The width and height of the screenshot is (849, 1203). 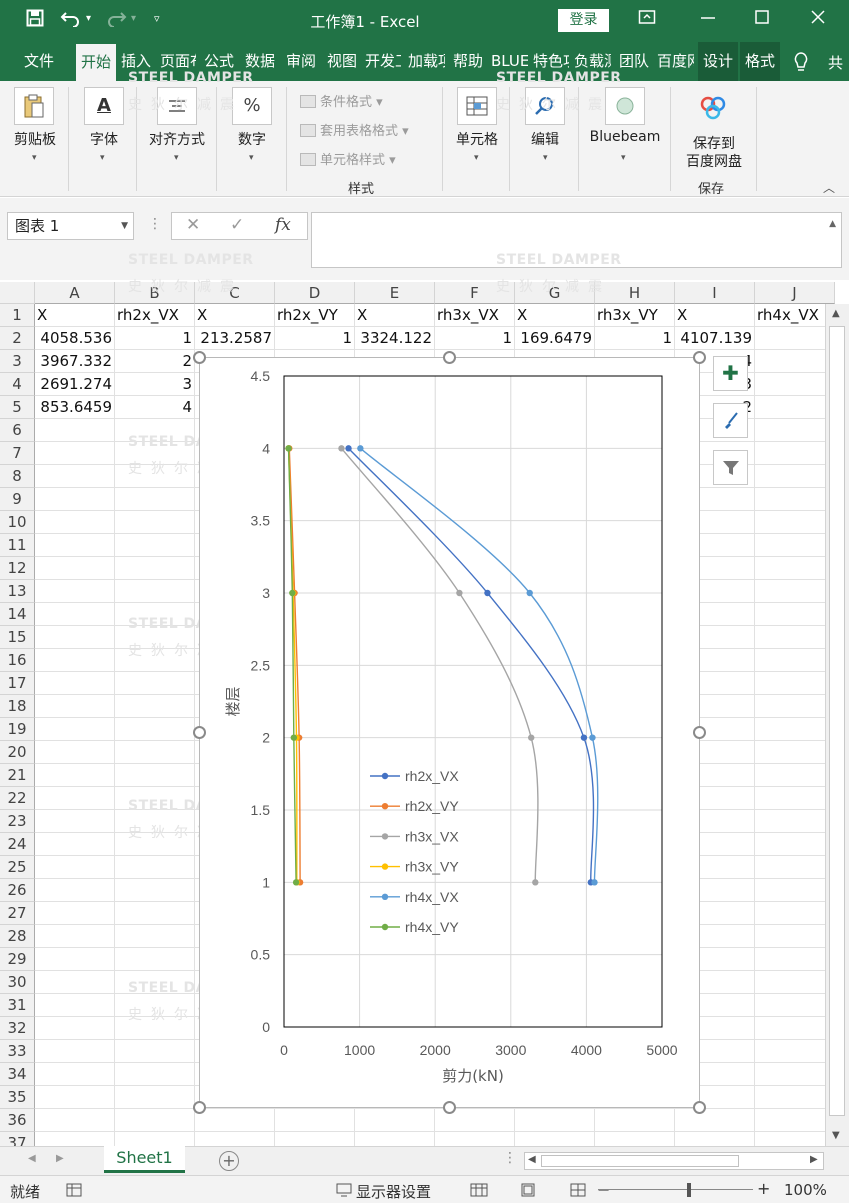 What do you see at coordinates (177, 106) in the screenshot?
I see `alignment-icon` at bounding box center [177, 106].